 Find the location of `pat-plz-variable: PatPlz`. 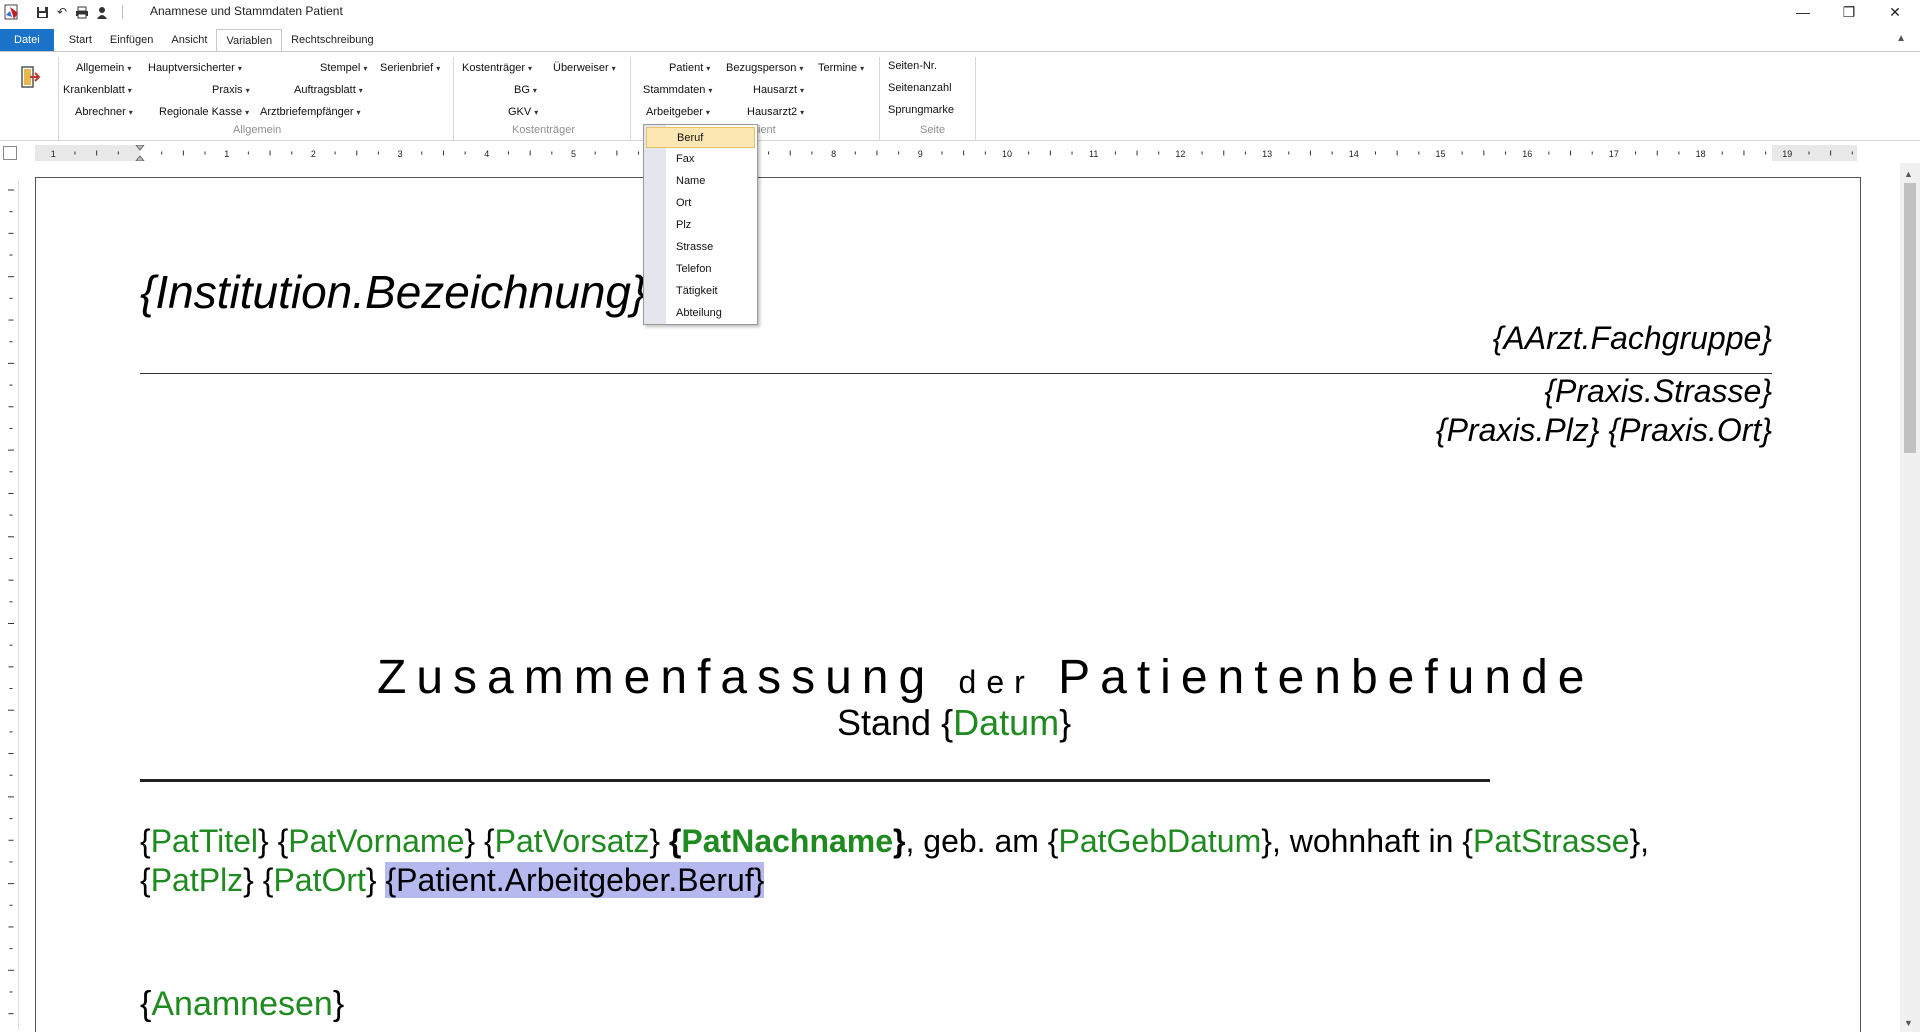

pat-plz-variable: PatPlz is located at coordinates (197, 880).